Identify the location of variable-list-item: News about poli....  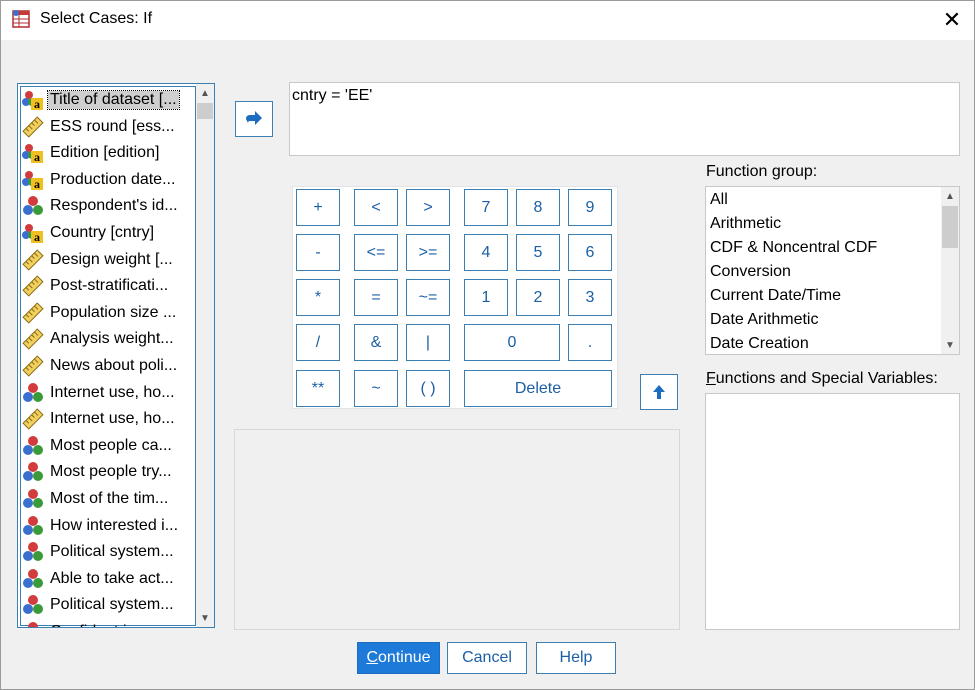
(108, 366).